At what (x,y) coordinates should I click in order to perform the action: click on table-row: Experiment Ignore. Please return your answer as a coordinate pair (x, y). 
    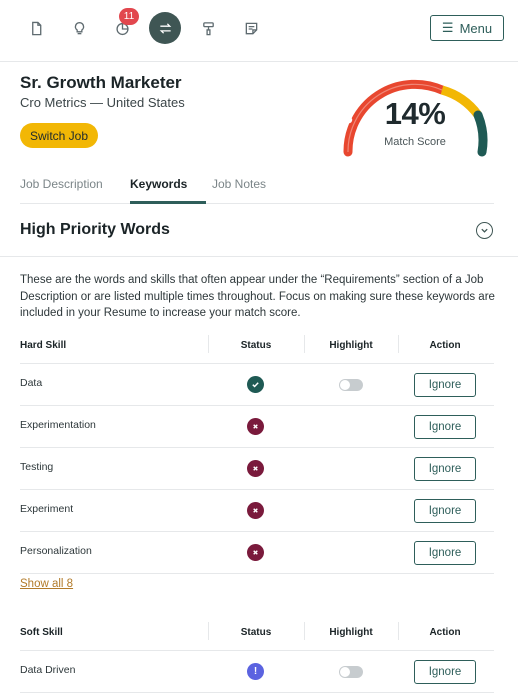
    Looking at the image, I should click on (257, 511).